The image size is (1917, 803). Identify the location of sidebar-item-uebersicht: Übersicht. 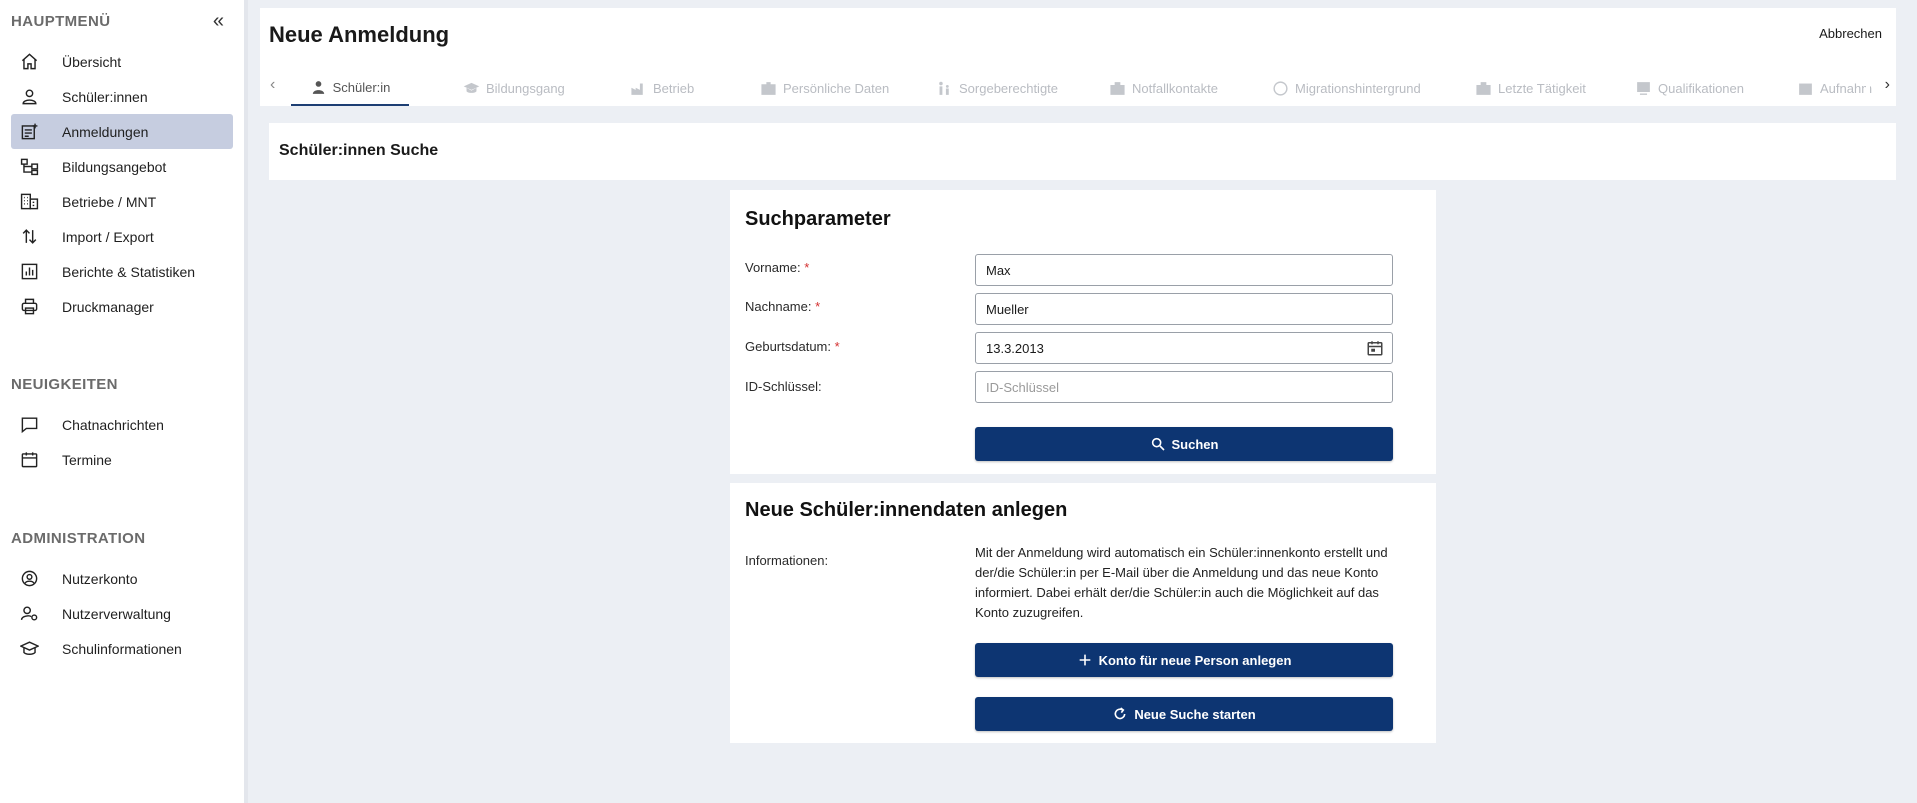
(122, 61).